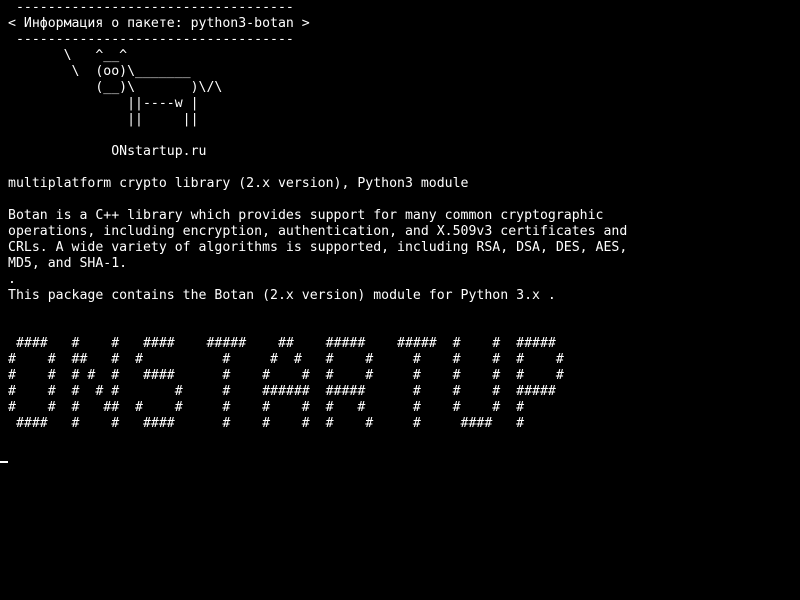 The image size is (800, 600). What do you see at coordinates (103, 119) in the screenshot?
I see `cow-ascii-line-5: || ||` at bounding box center [103, 119].